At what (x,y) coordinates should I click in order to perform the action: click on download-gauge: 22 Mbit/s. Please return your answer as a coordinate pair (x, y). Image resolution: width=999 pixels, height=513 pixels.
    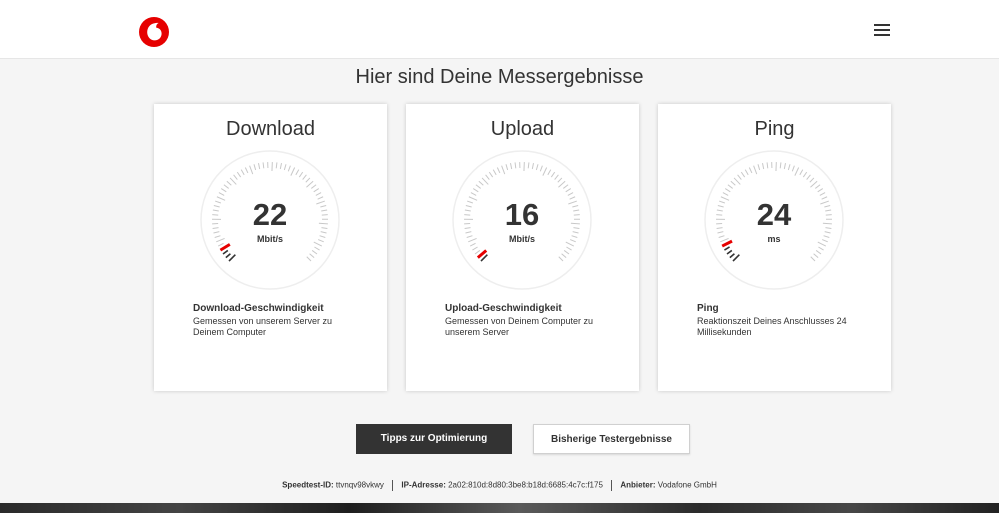
    Looking at the image, I should click on (270, 220).